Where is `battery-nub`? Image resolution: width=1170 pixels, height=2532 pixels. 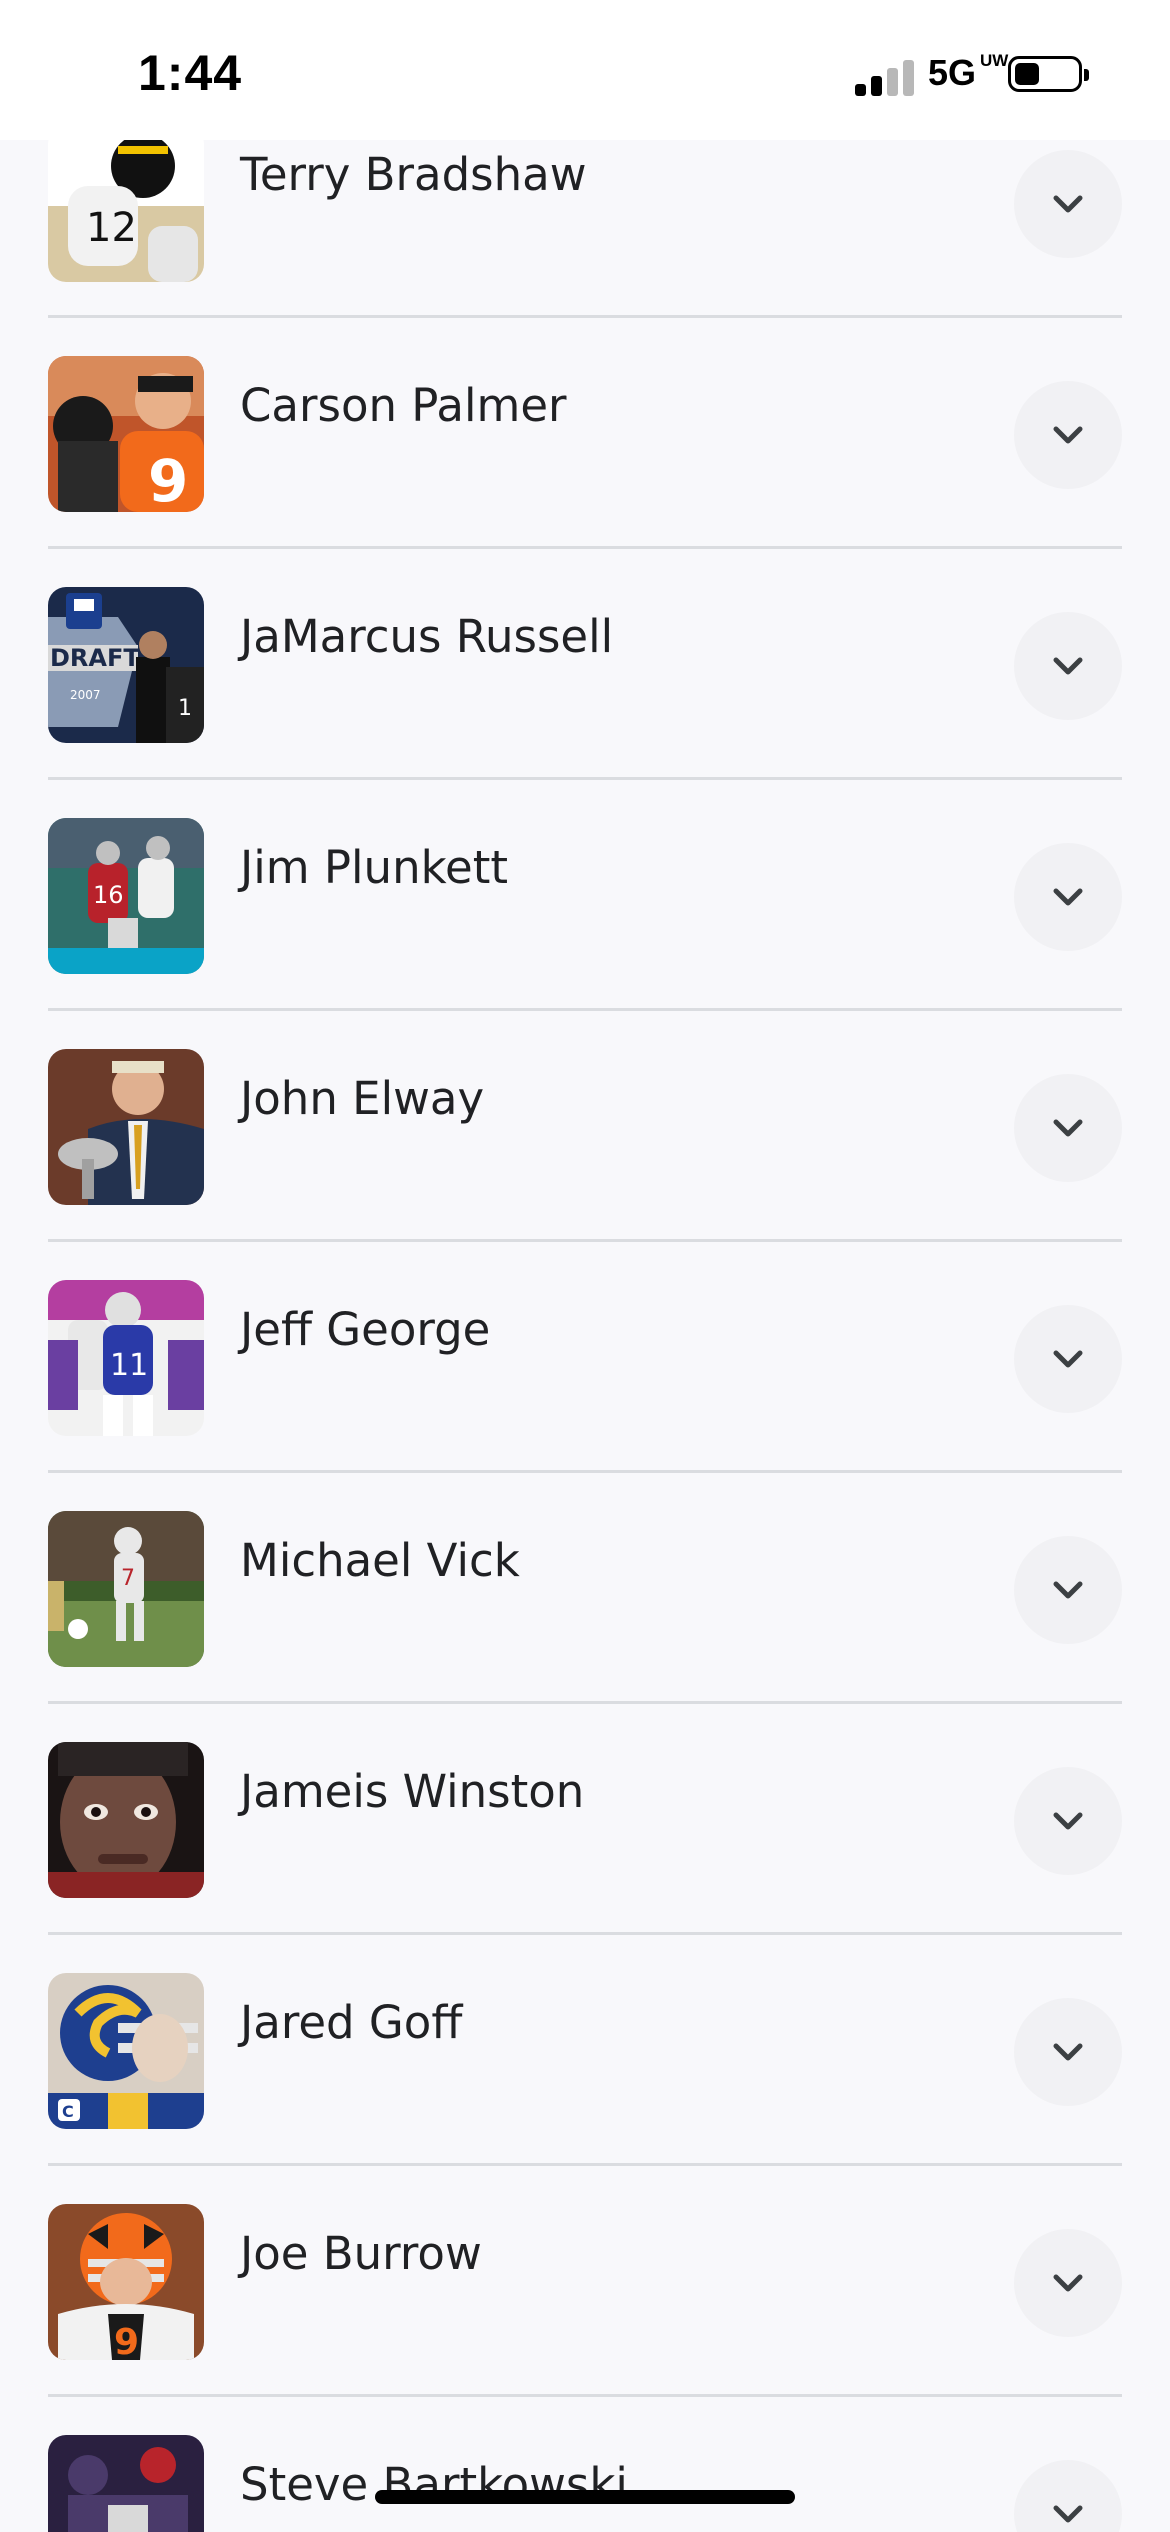 battery-nub is located at coordinates (1086, 75).